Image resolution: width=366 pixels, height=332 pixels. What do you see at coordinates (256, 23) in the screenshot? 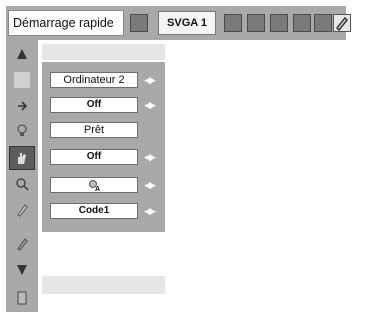
I see `people-icon` at bounding box center [256, 23].